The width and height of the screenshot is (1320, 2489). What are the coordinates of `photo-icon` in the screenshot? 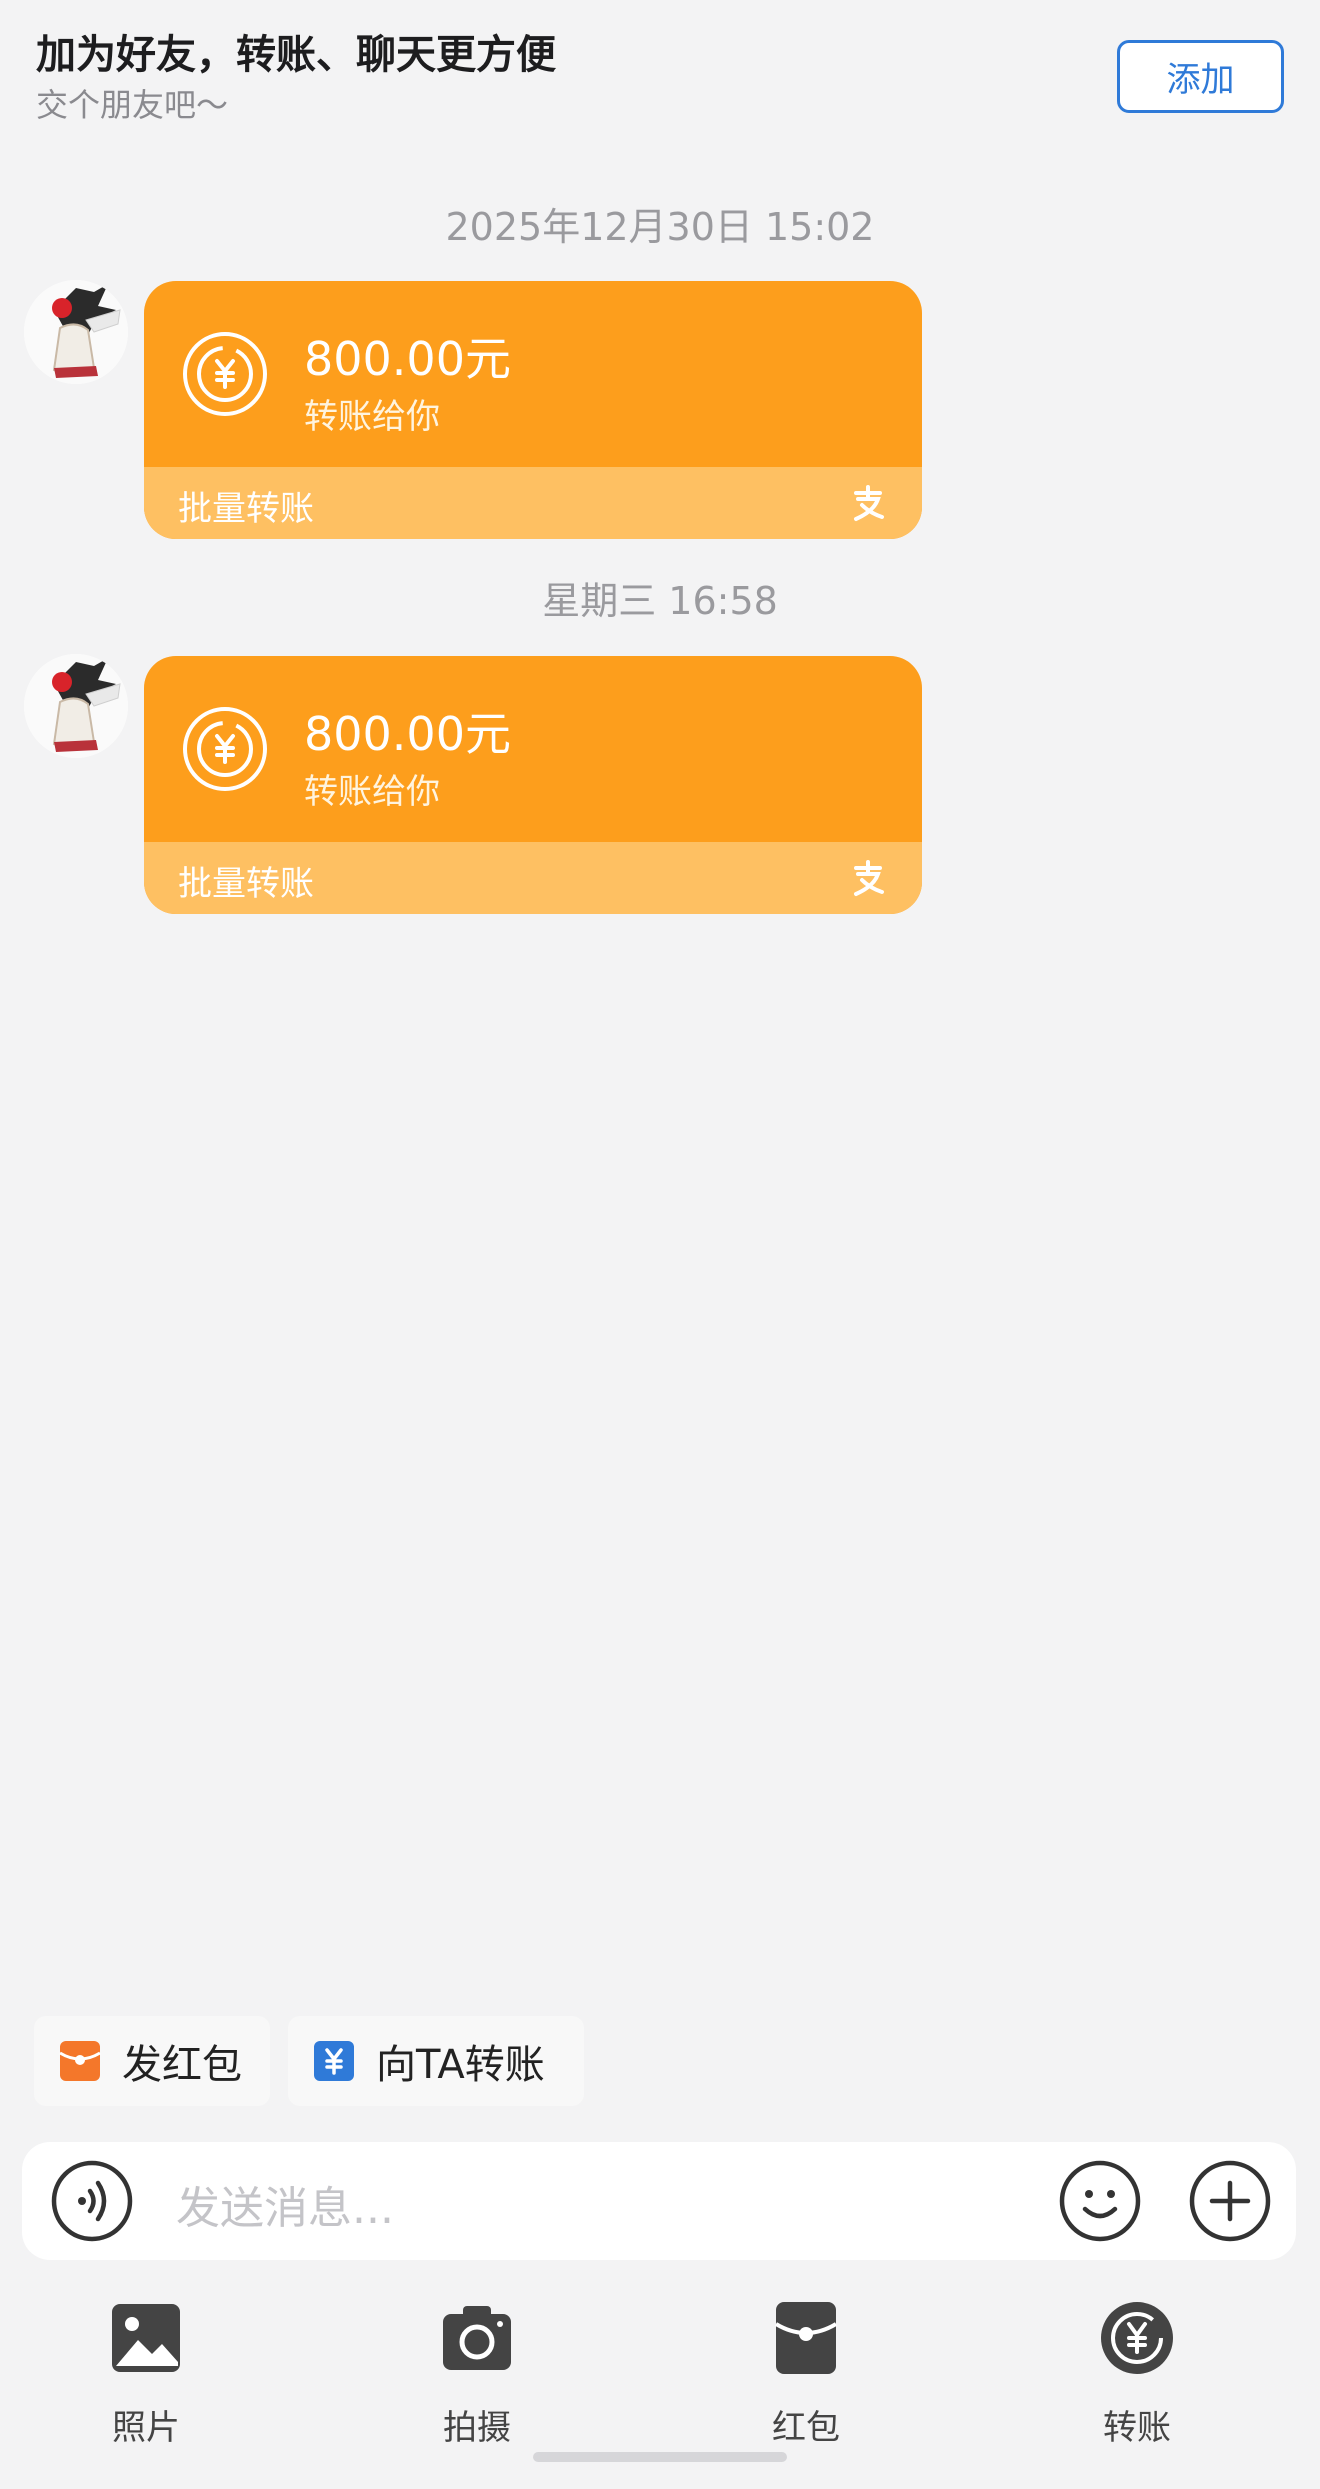 It's located at (146, 2338).